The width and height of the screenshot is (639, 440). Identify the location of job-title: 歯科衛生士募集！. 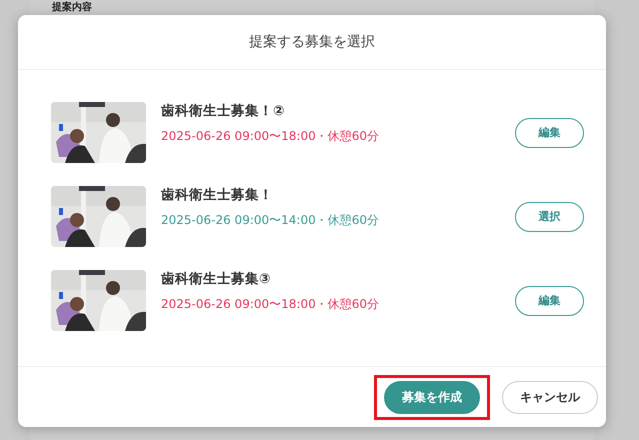
(217, 195).